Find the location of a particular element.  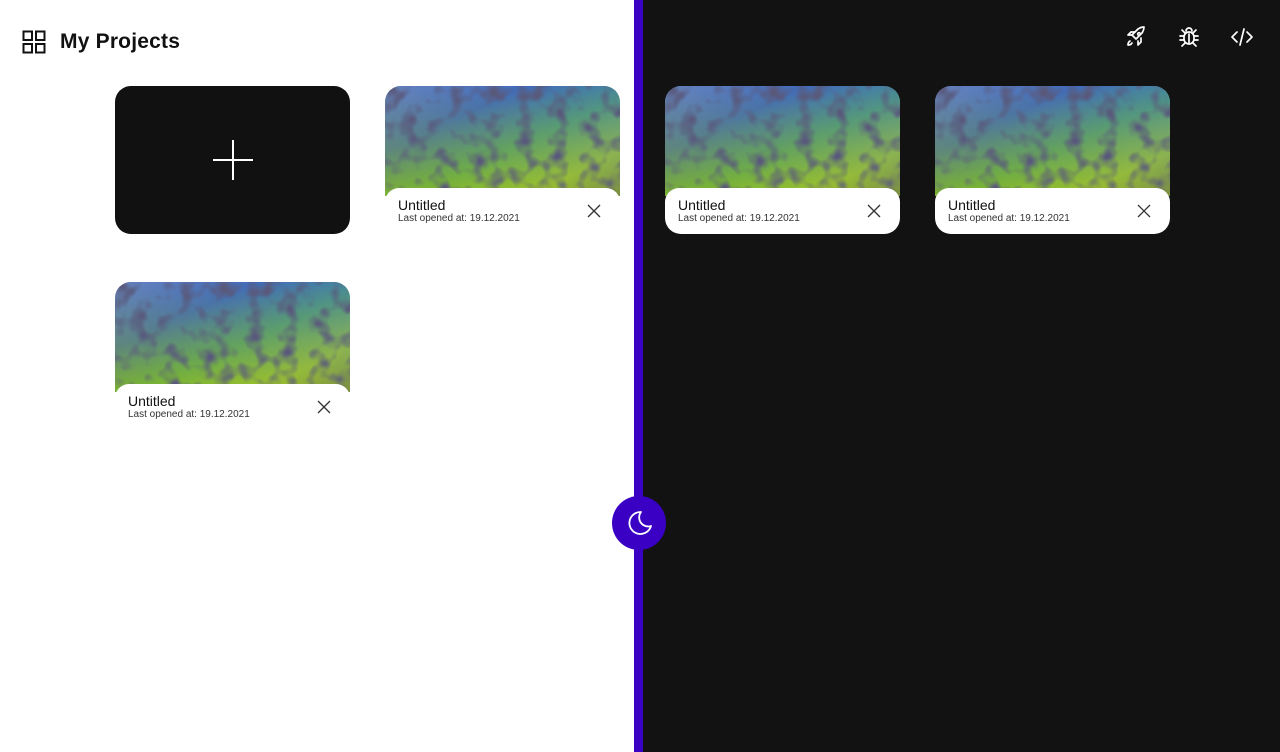

theme-split-divider is located at coordinates (638, 376).